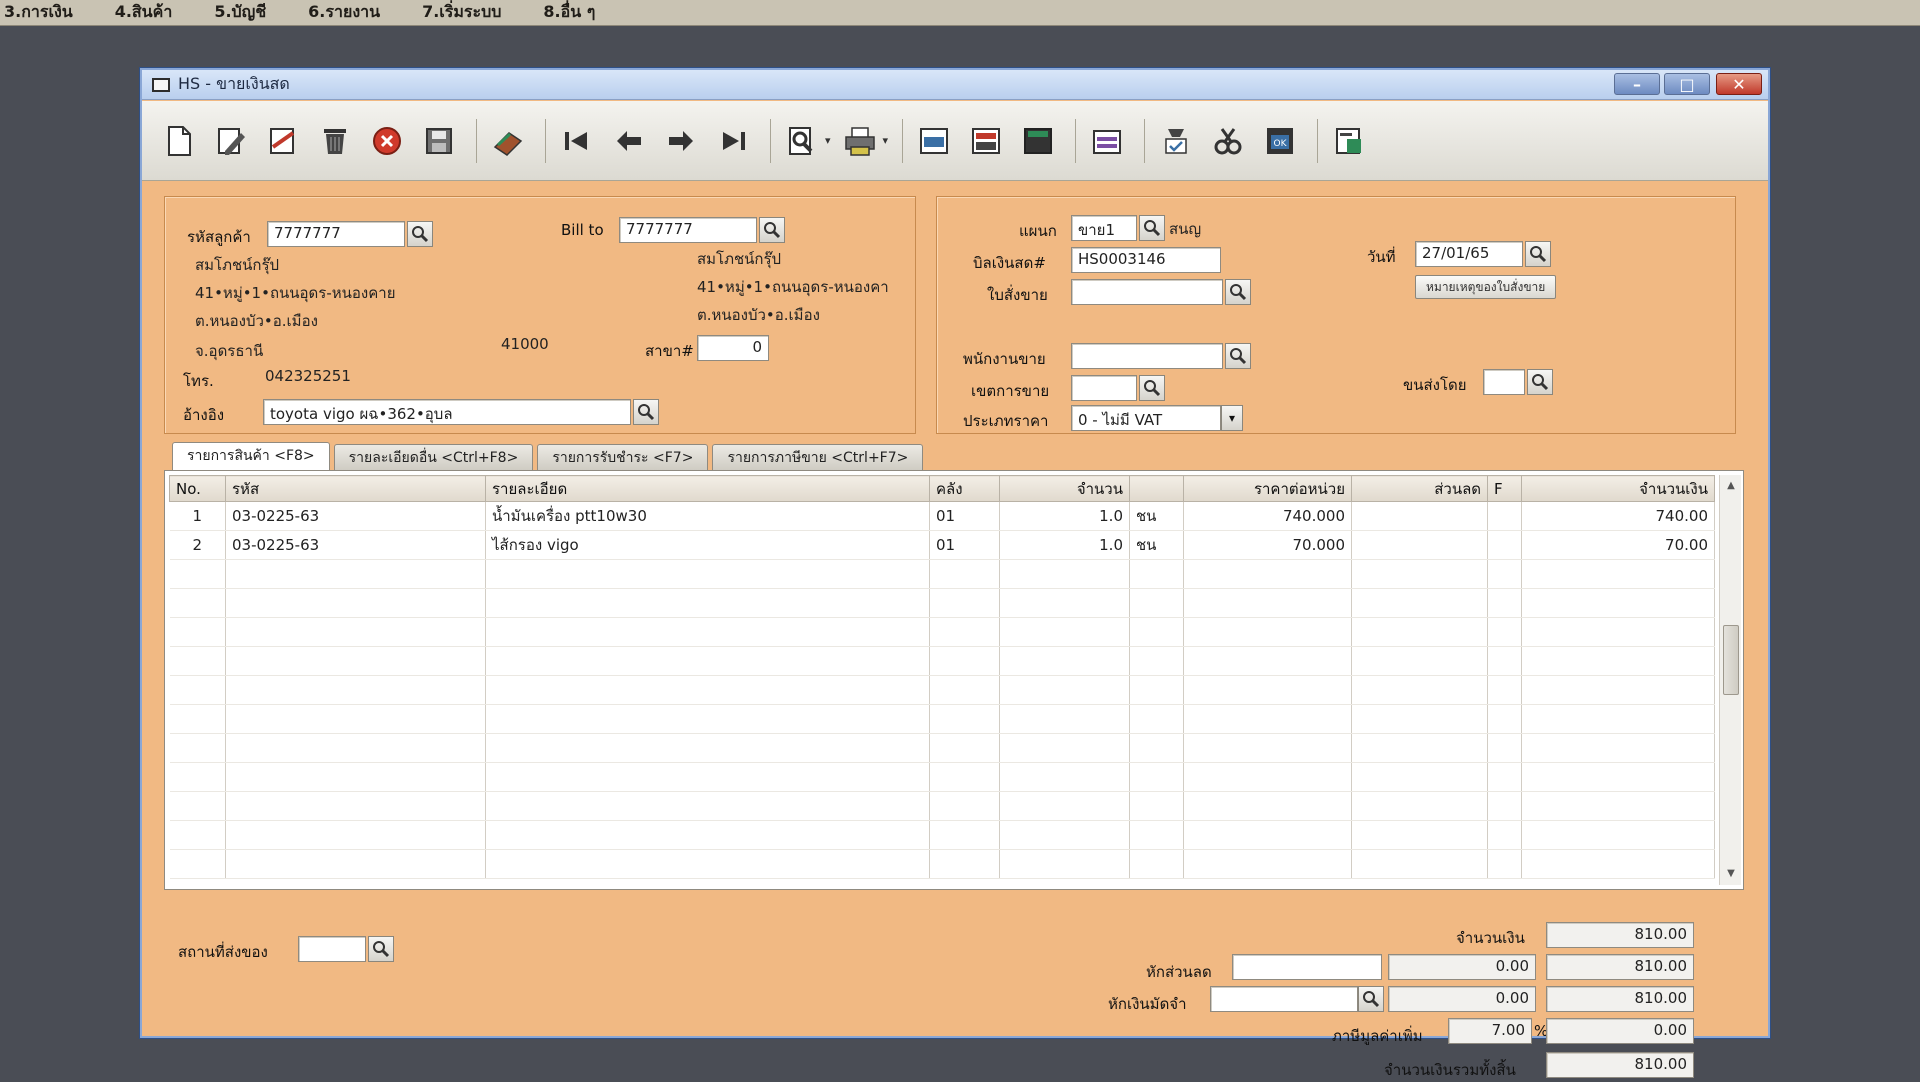 This screenshot has width=1920, height=1082. What do you see at coordinates (1176, 141) in the screenshot?
I see `approve-button` at bounding box center [1176, 141].